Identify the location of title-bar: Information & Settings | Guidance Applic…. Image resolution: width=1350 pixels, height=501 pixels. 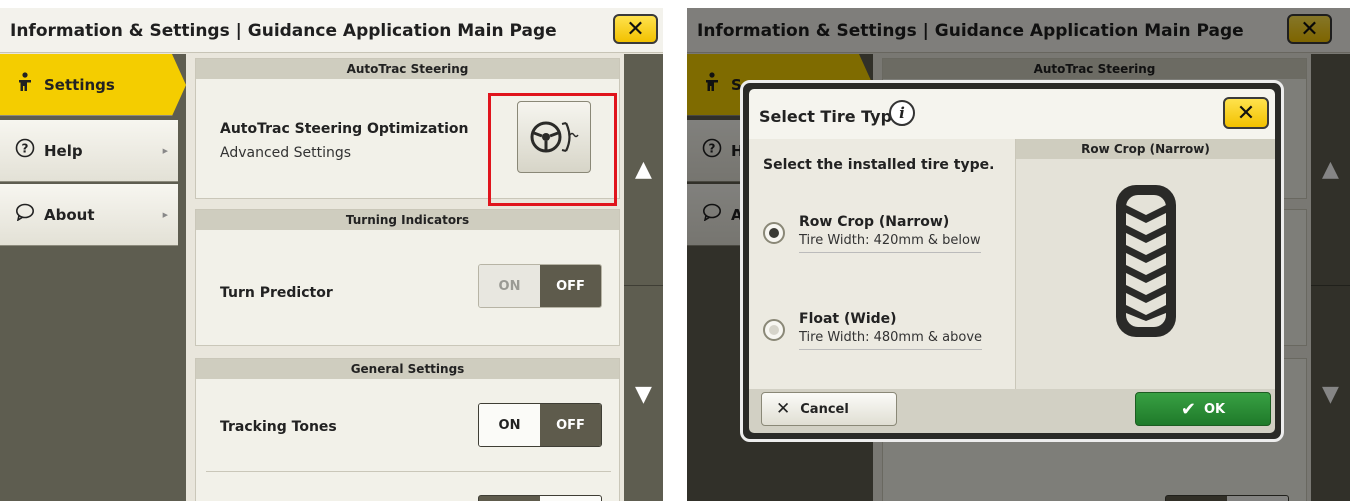
(331, 30).